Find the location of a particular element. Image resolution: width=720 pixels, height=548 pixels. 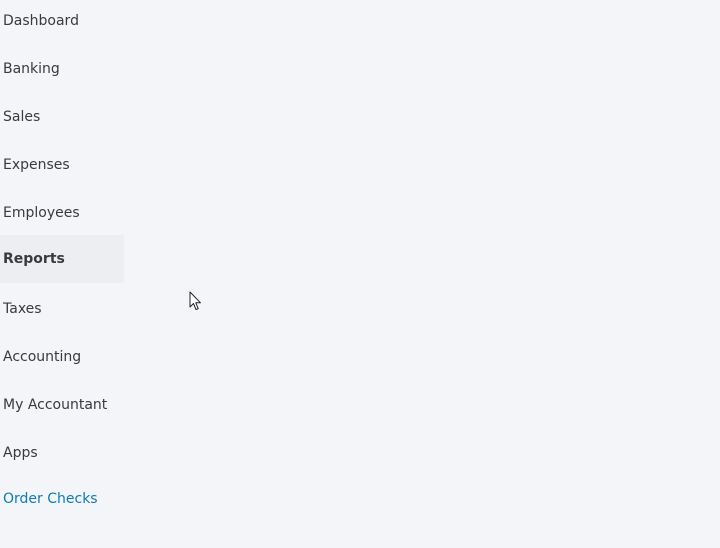

sidebar-item-label: Dashboard is located at coordinates (41, 21).